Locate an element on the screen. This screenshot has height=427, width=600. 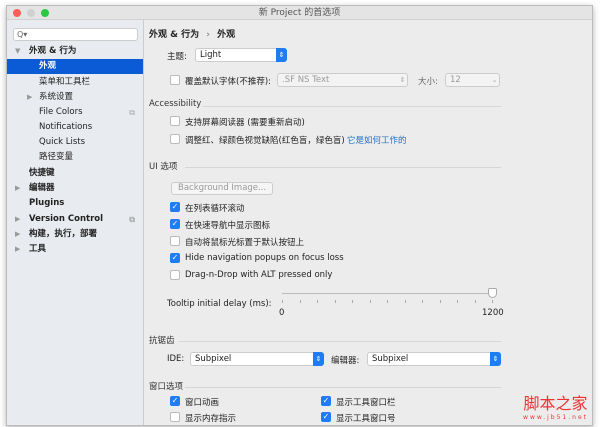
sidebar-item-appearance: 外观 is located at coordinates (75, 66).